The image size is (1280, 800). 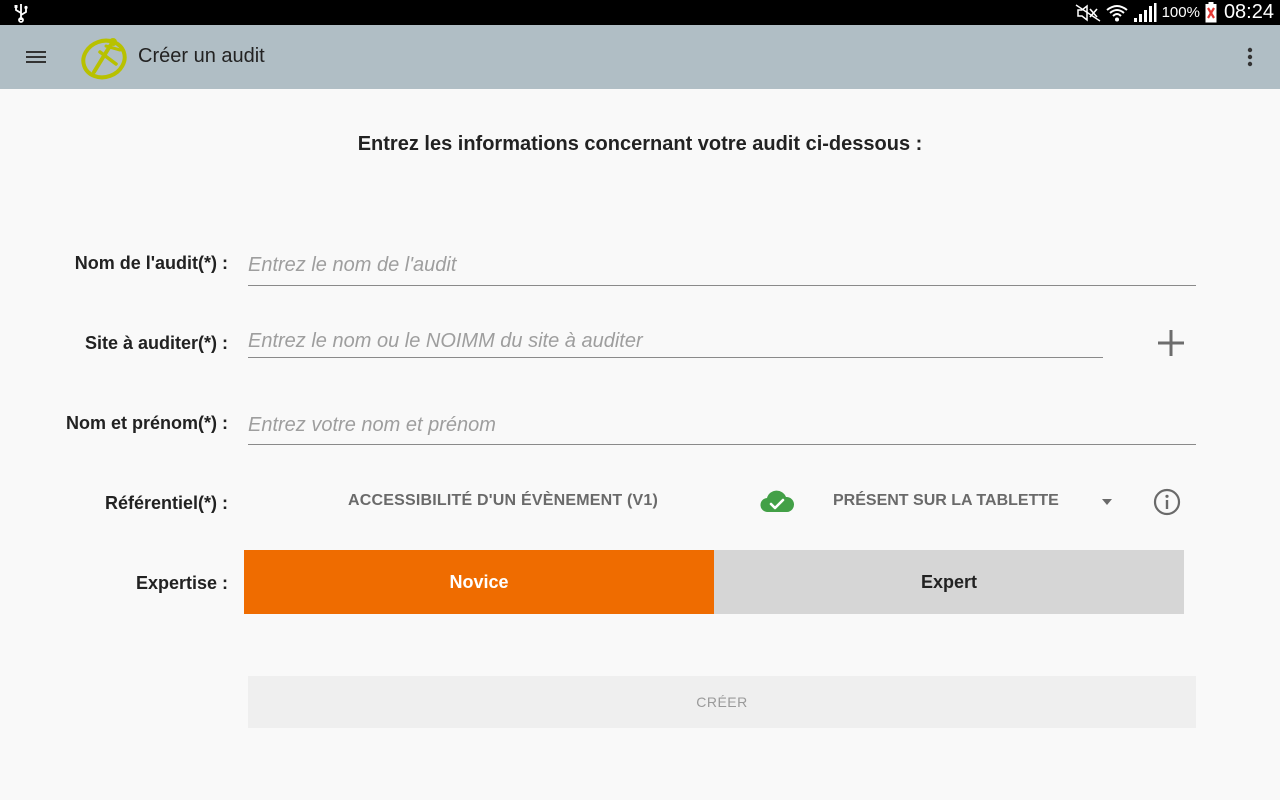 What do you see at coordinates (151, 263) in the screenshot?
I see `audit-name-label: Nom de l'audit(*) :` at bounding box center [151, 263].